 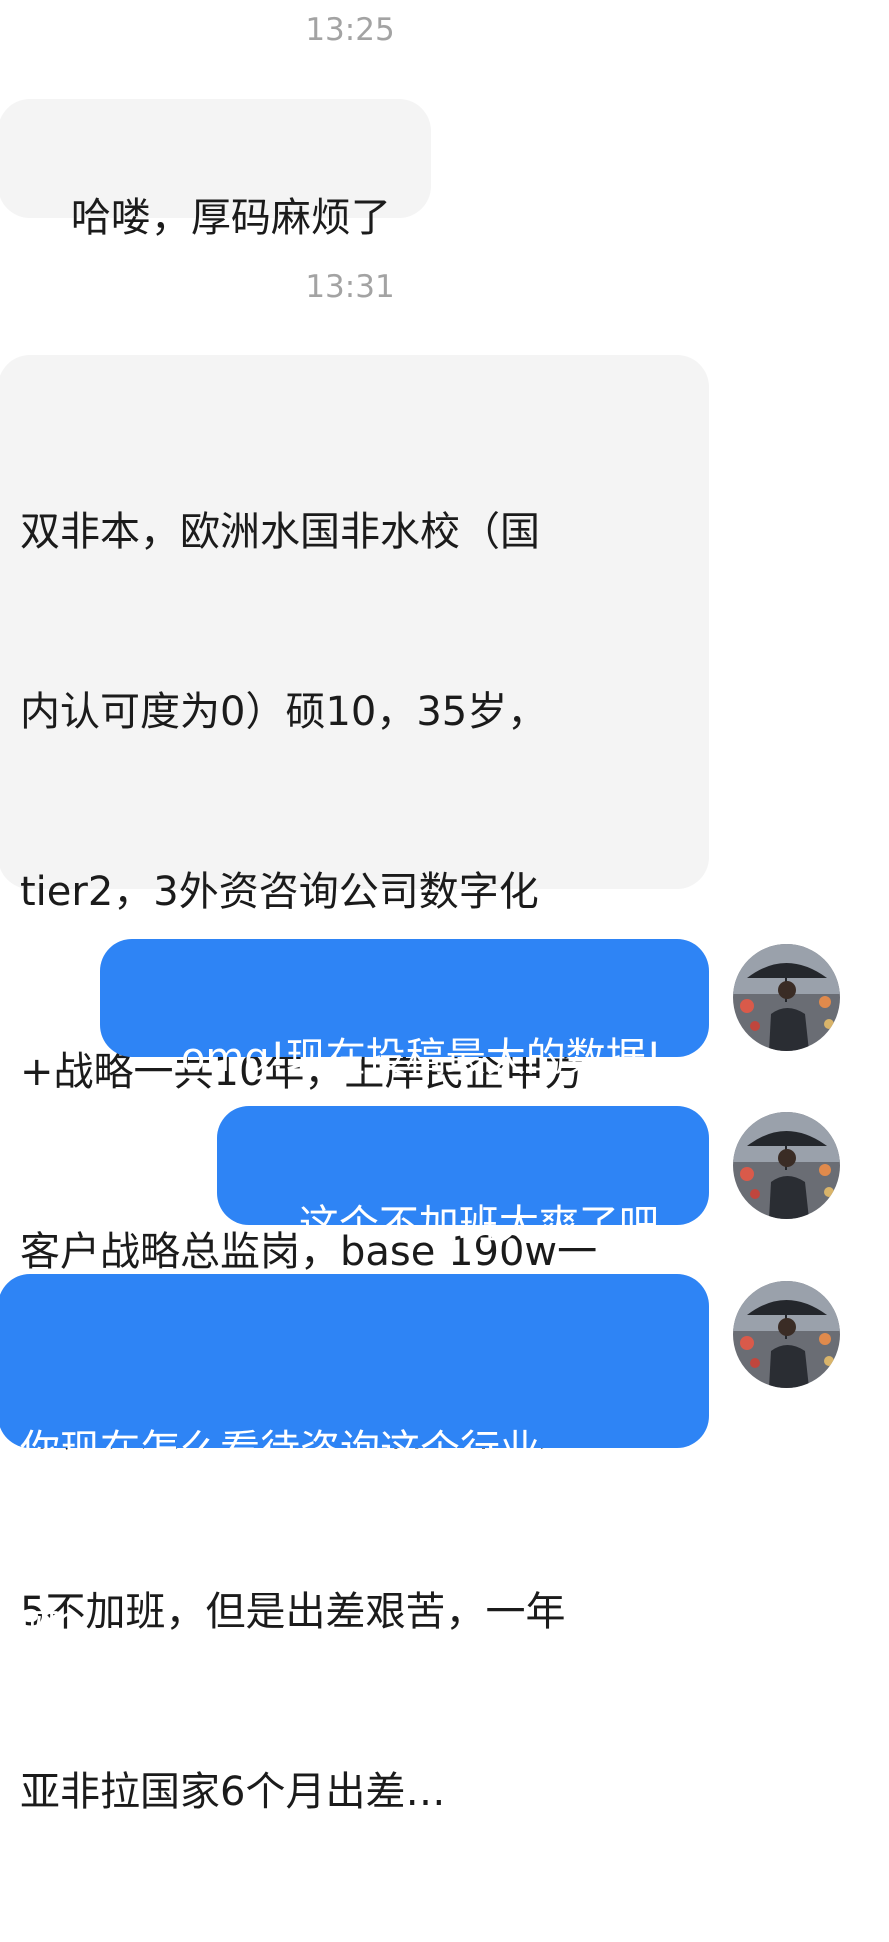 I want to click on message-line: 内认可度为0）硕10，35岁，, so click(x=284, y=712).